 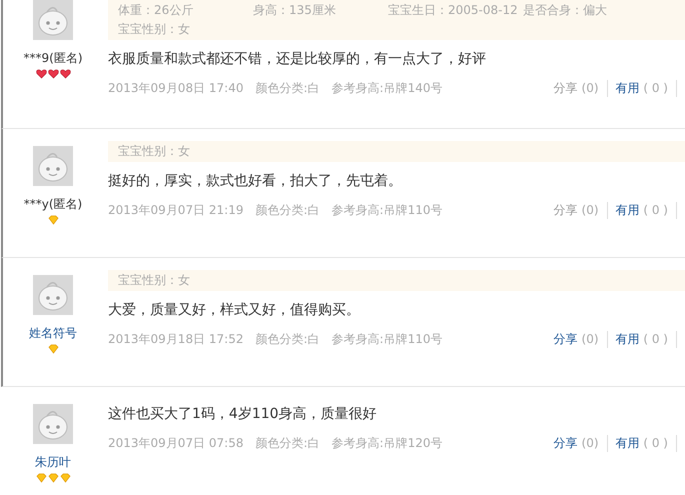 What do you see at coordinates (176, 210) in the screenshot?
I see `review-date: 2013年09月07日 21:19` at bounding box center [176, 210].